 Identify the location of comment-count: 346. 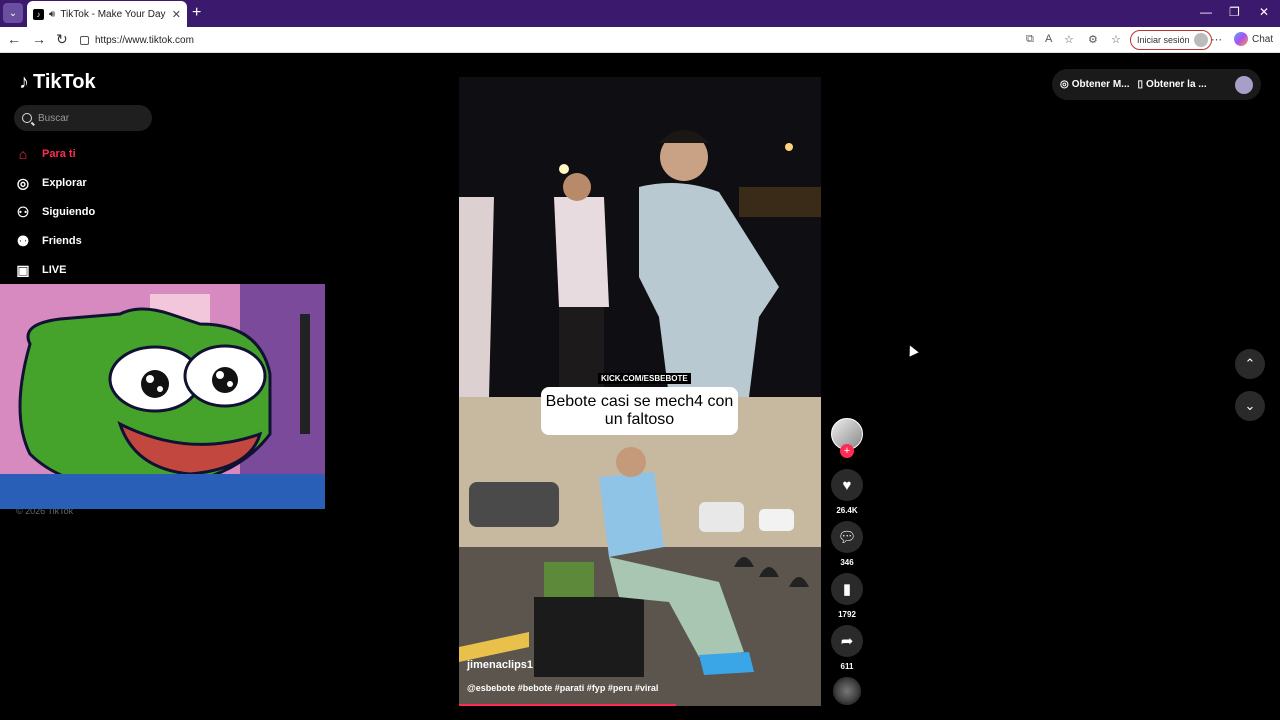
(847, 562).